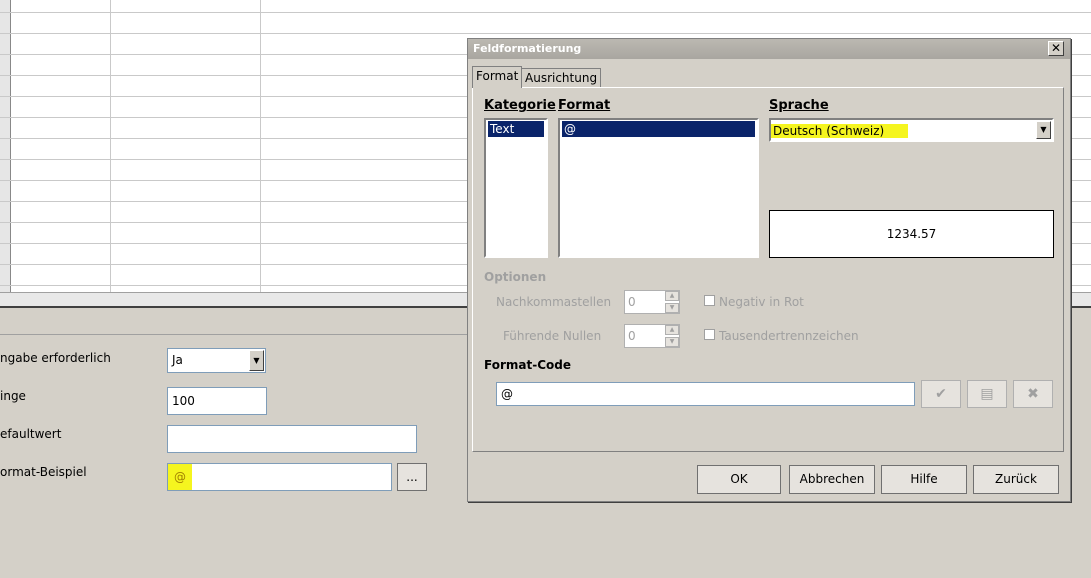 This screenshot has width=1091, height=578. What do you see at coordinates (761, 302) in the screenshot?
I see `negative-red-label: Negativ in Rot` at bounding box center [761, 302].